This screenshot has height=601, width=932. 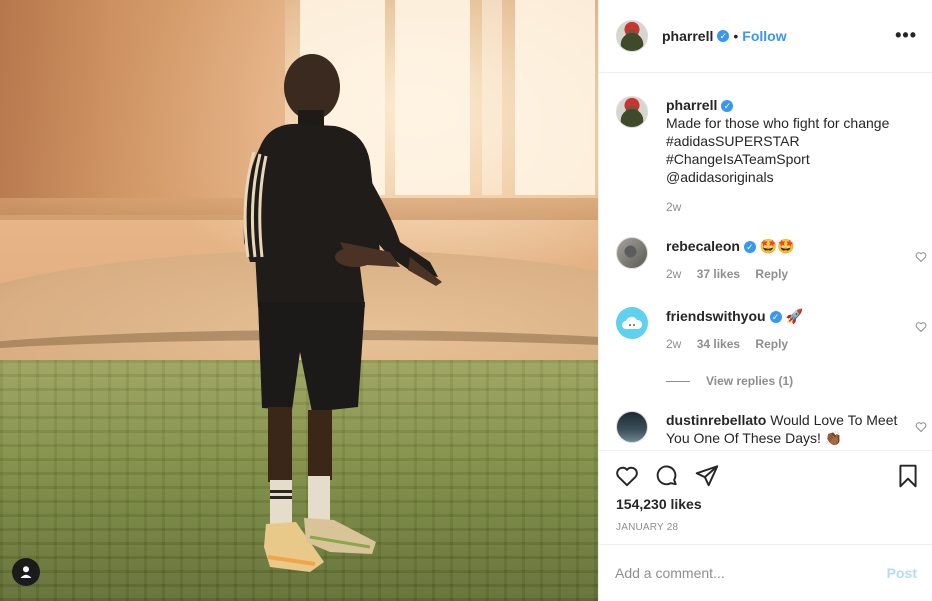 What do you see at coordinates (647, 527) in the screenshot?
I see `post-date: JANUARY 28` at bounding box center [647, 527].